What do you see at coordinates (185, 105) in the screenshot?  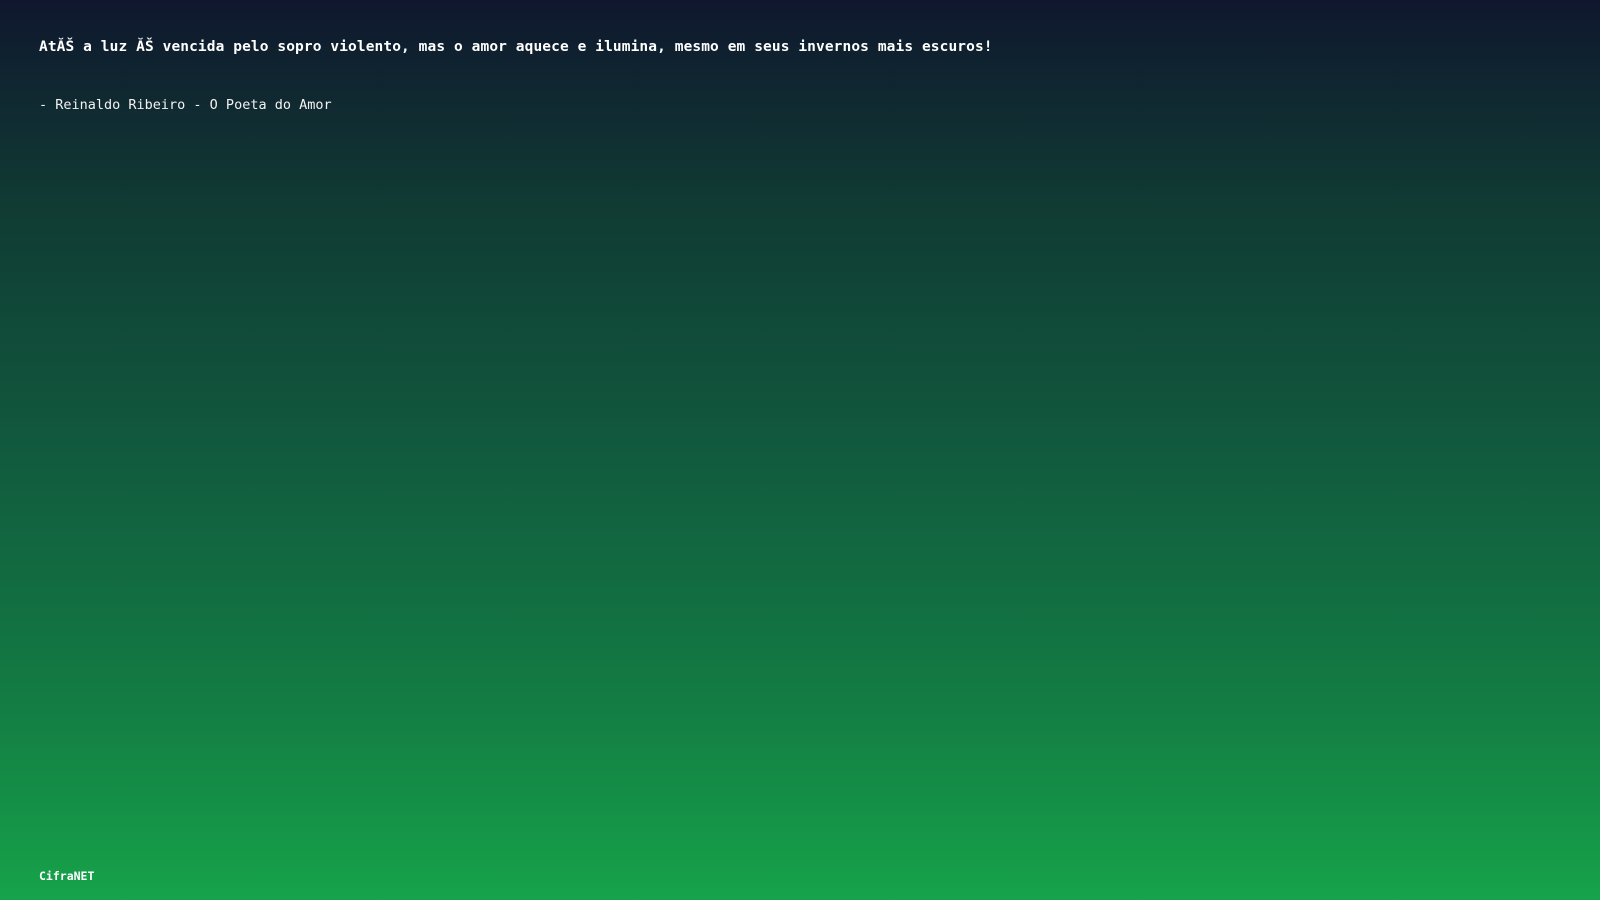 I see `quote-author: - Reinaldo Ribeiro - O Poeta do Amor` at bounding box center [185, 105].